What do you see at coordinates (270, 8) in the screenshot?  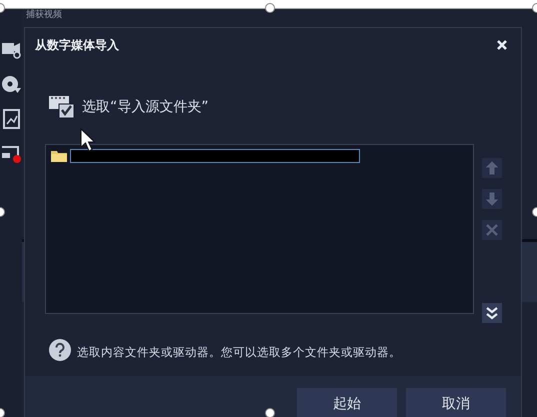 I see `resize-handle` at bounding box center [270, 8].